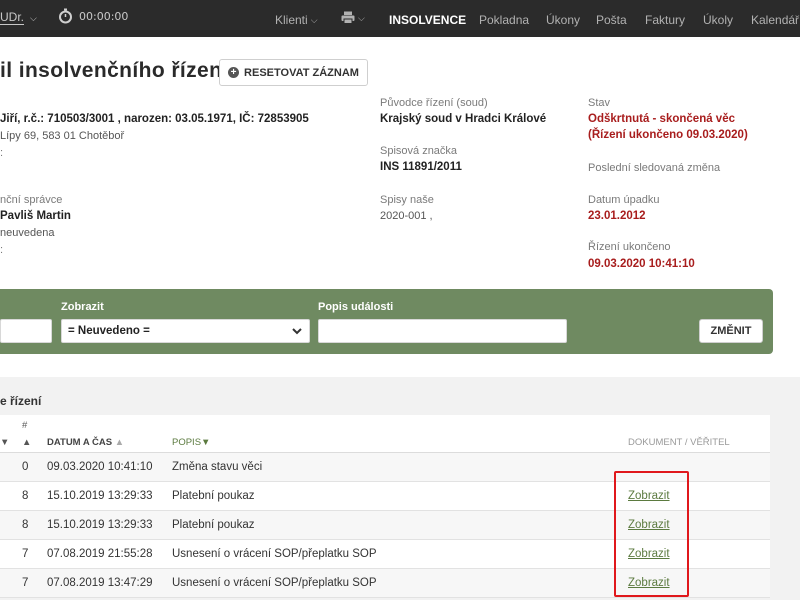 The image size is (800, 600). What do you see at coordinates (668, 135) in the screenshot?
I see `state-note: (Řízení ukončeno 09.03.2020)` at bounding box center [668, 135].